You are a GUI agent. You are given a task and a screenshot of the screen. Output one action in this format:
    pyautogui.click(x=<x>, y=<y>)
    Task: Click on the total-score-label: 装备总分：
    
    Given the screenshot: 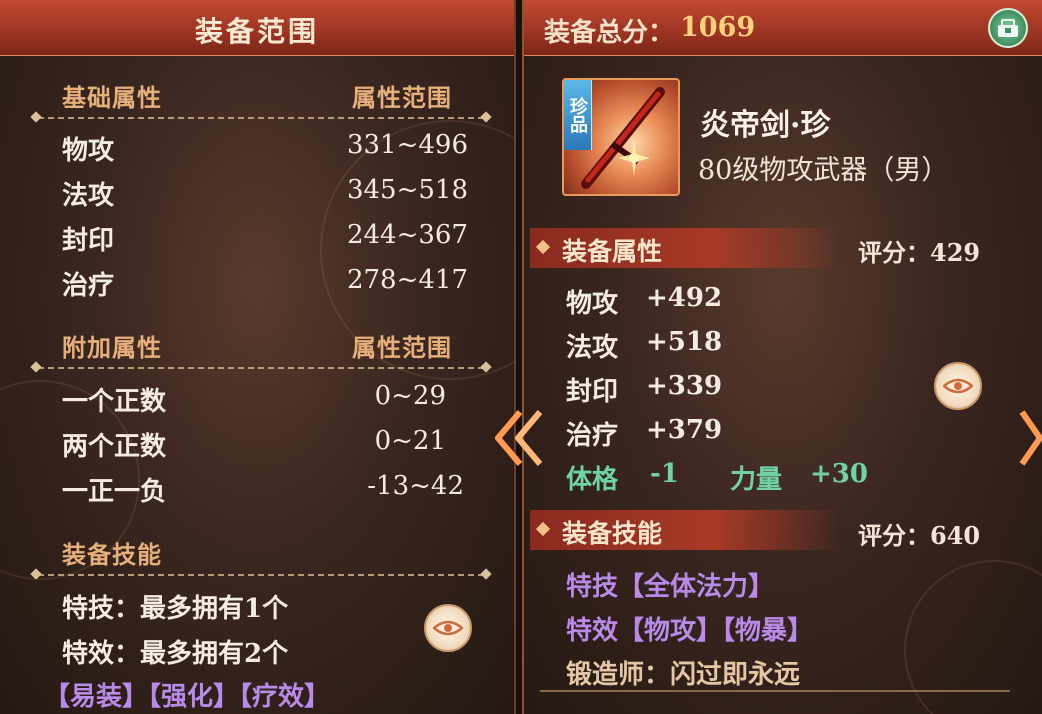 What is the action you would take?
    pyautogui.click(x=609, y=33)
    